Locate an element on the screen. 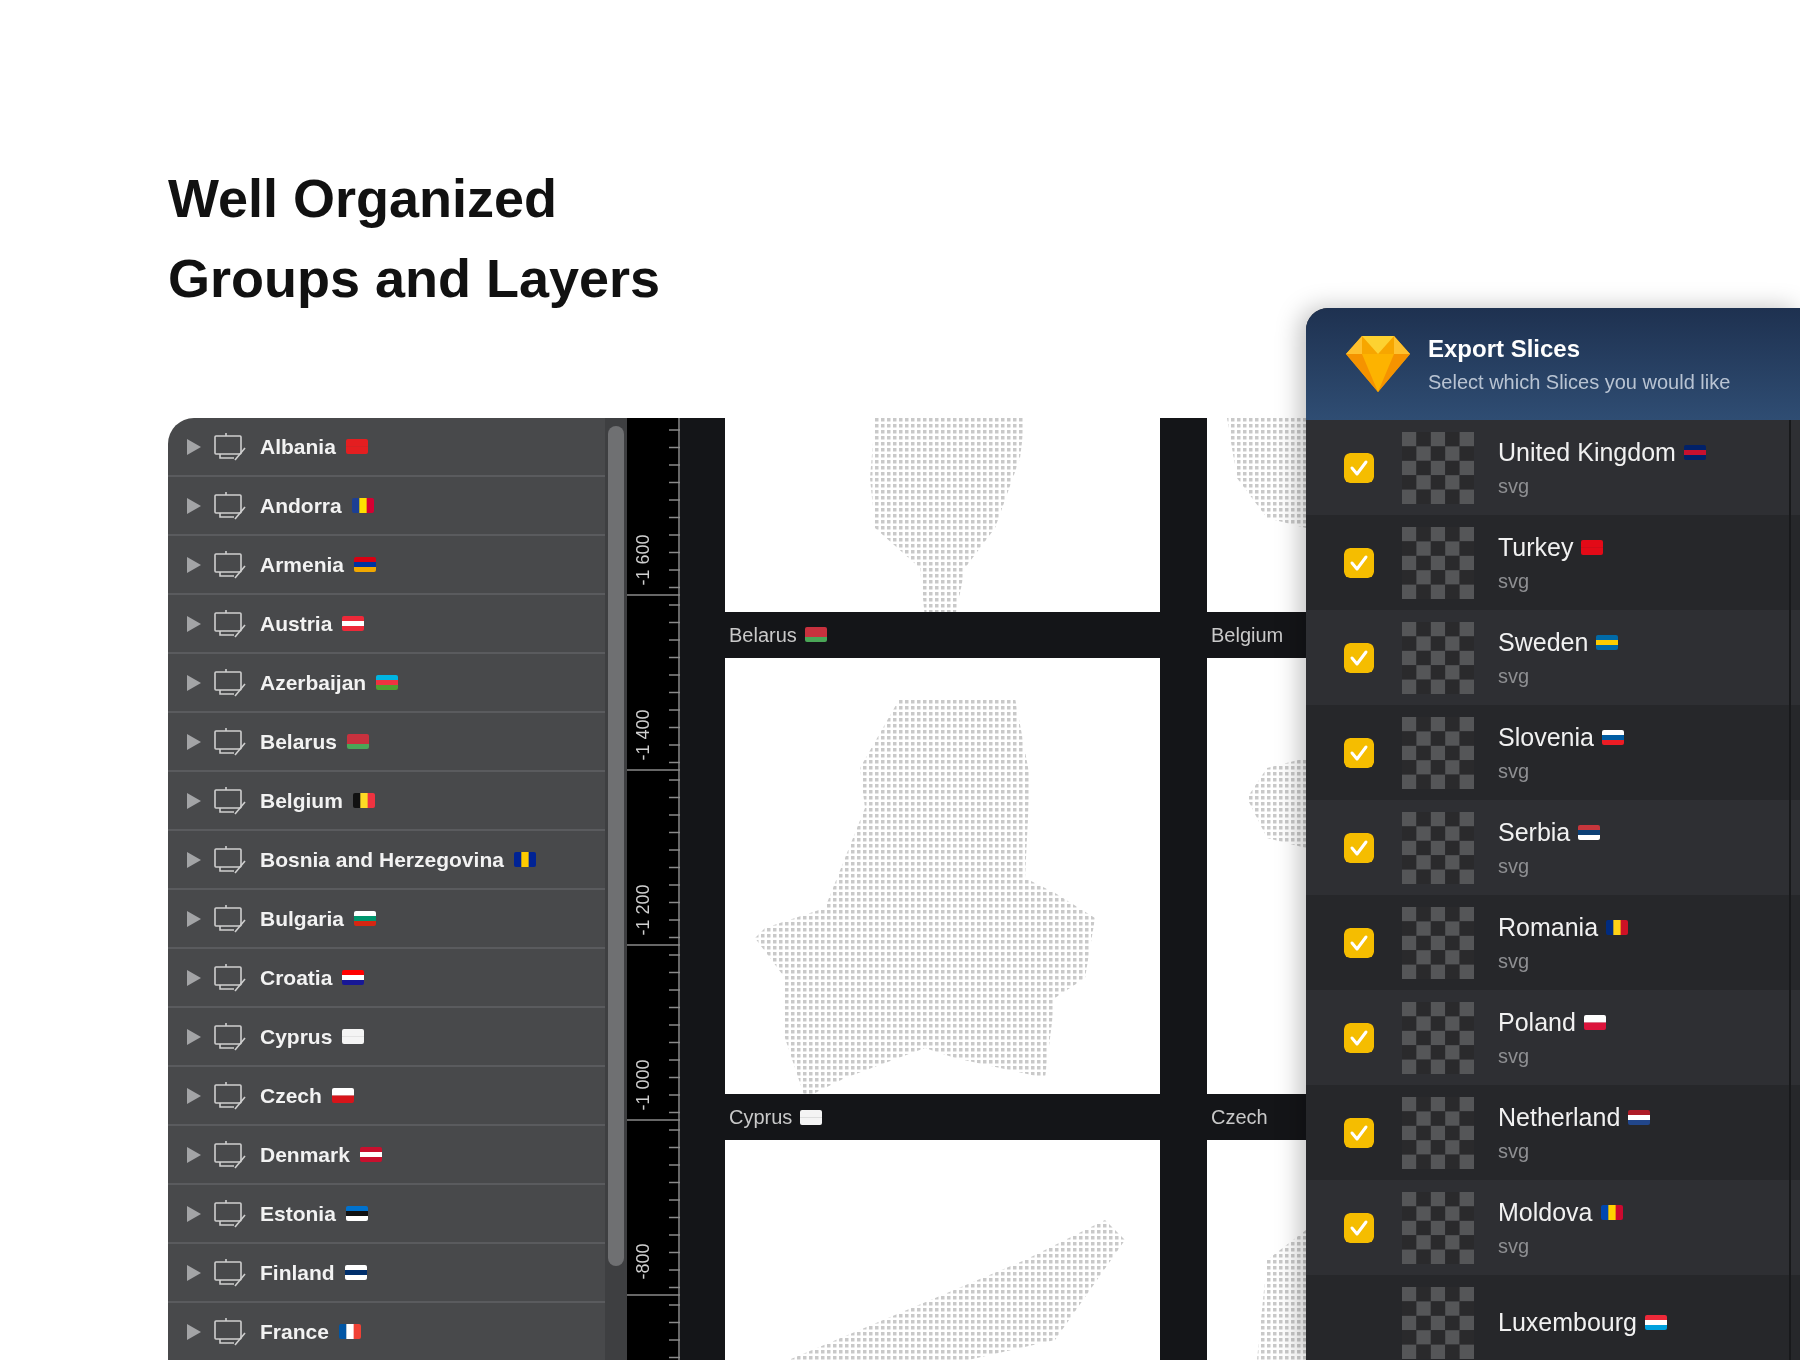 This screenshot has width=1800, height=1360. ruler-label: -1 400 is located at coordinates (642, 736).